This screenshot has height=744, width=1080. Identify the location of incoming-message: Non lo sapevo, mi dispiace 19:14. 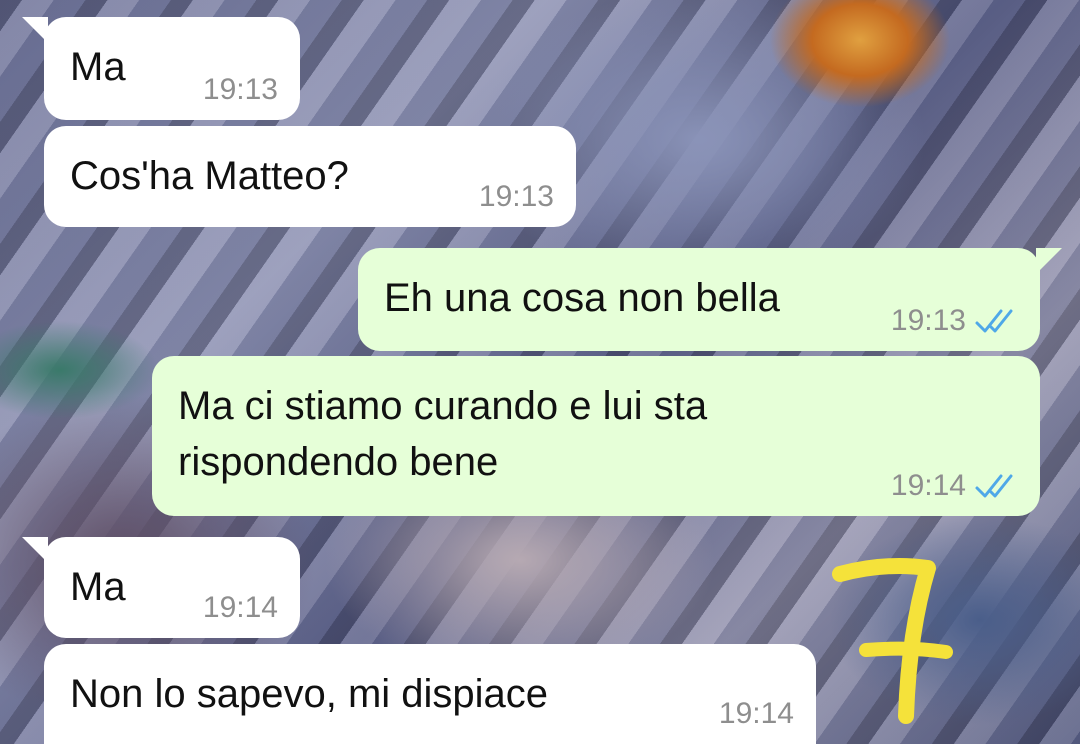
(430, 694).